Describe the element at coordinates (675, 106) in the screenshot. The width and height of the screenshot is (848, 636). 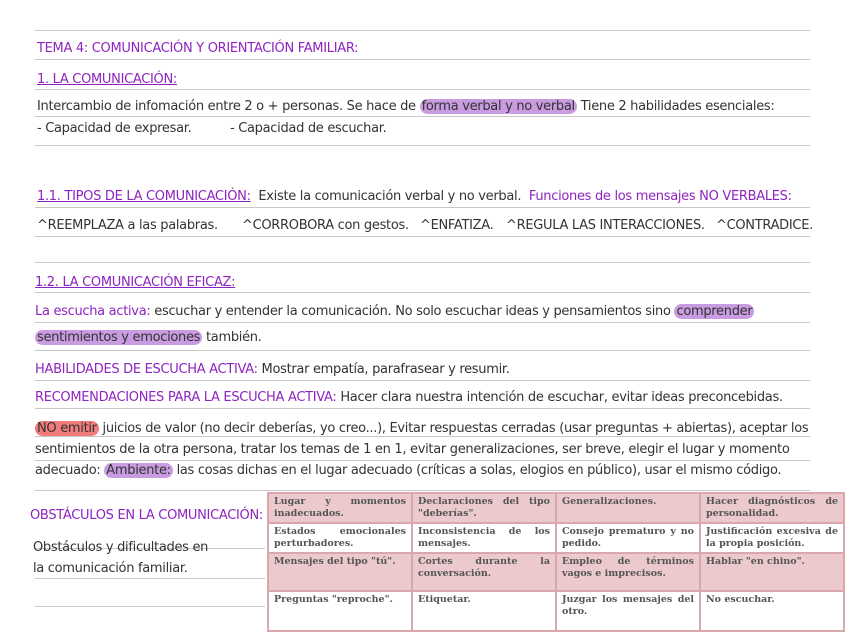
I see `text: Tiene 2 habilidades esenciales:` at that location.